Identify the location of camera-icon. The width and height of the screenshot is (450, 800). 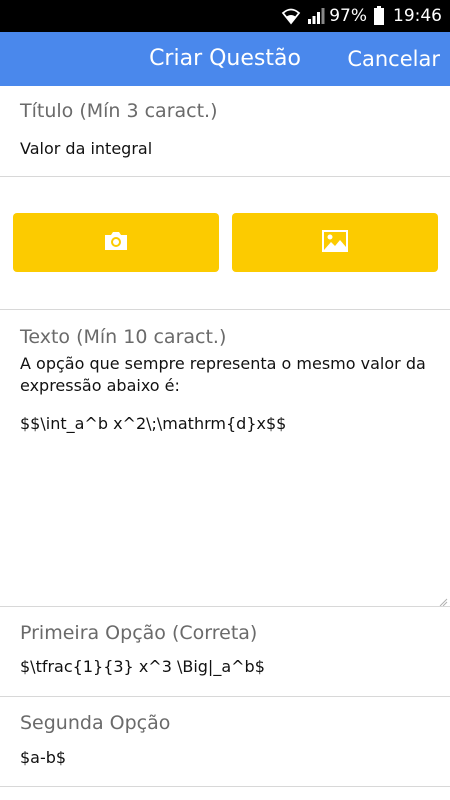
(116, 243).